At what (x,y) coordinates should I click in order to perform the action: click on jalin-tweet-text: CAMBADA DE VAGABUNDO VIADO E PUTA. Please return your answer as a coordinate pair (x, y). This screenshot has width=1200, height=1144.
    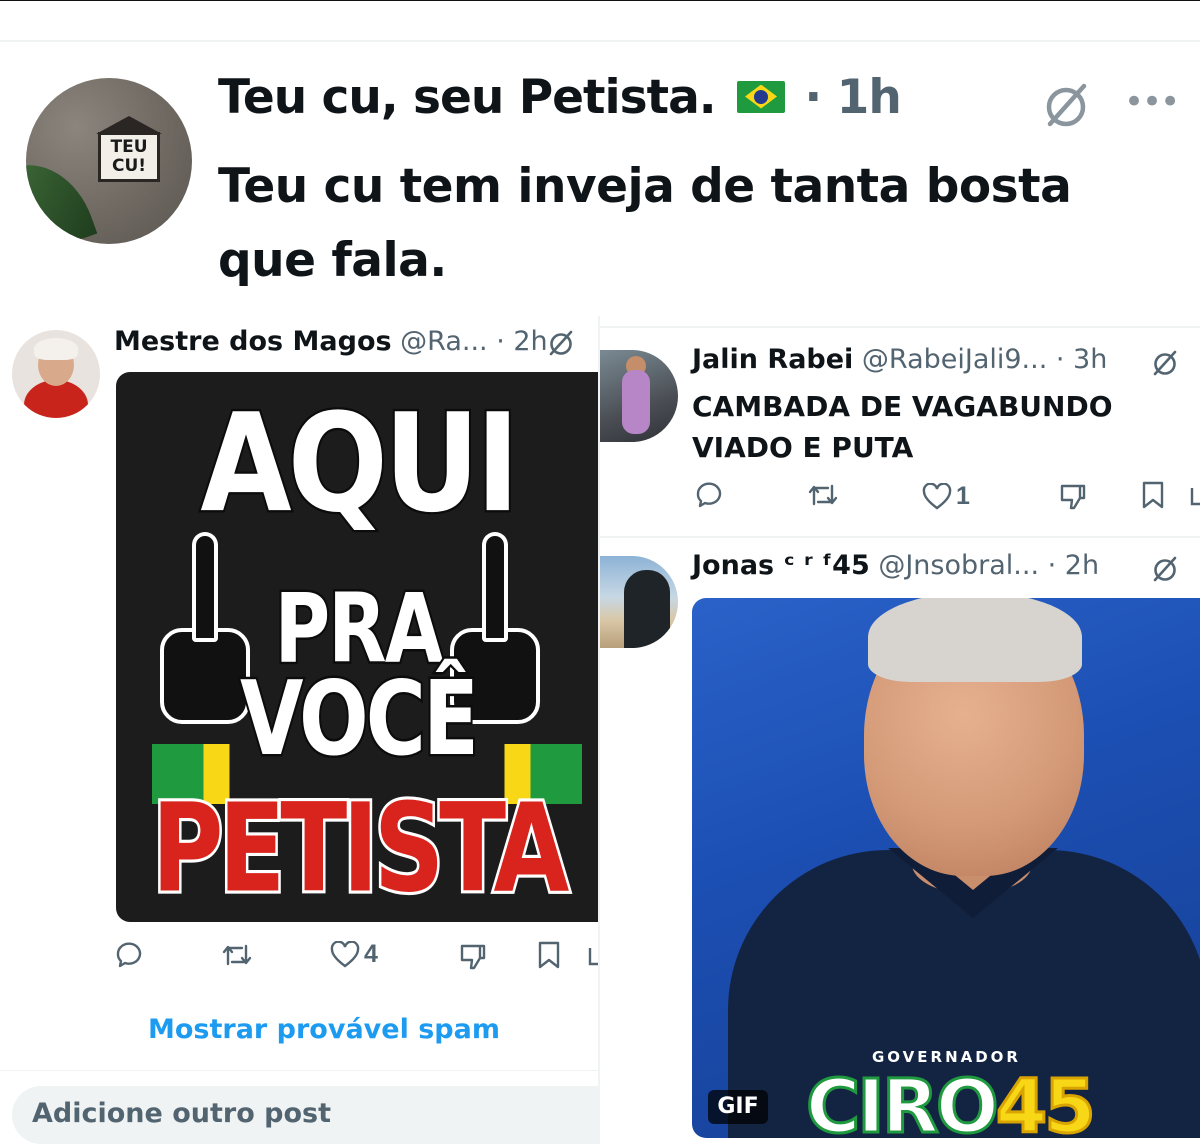
    Looking at the image, I should click on (902, 427).